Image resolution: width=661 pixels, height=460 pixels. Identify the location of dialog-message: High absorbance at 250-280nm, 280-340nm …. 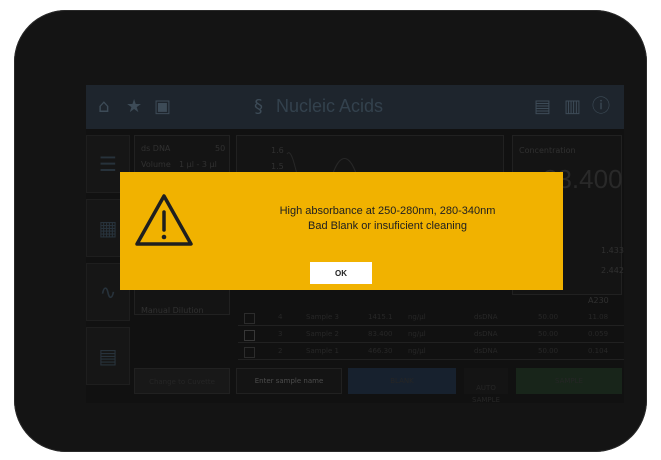
(387, 219).